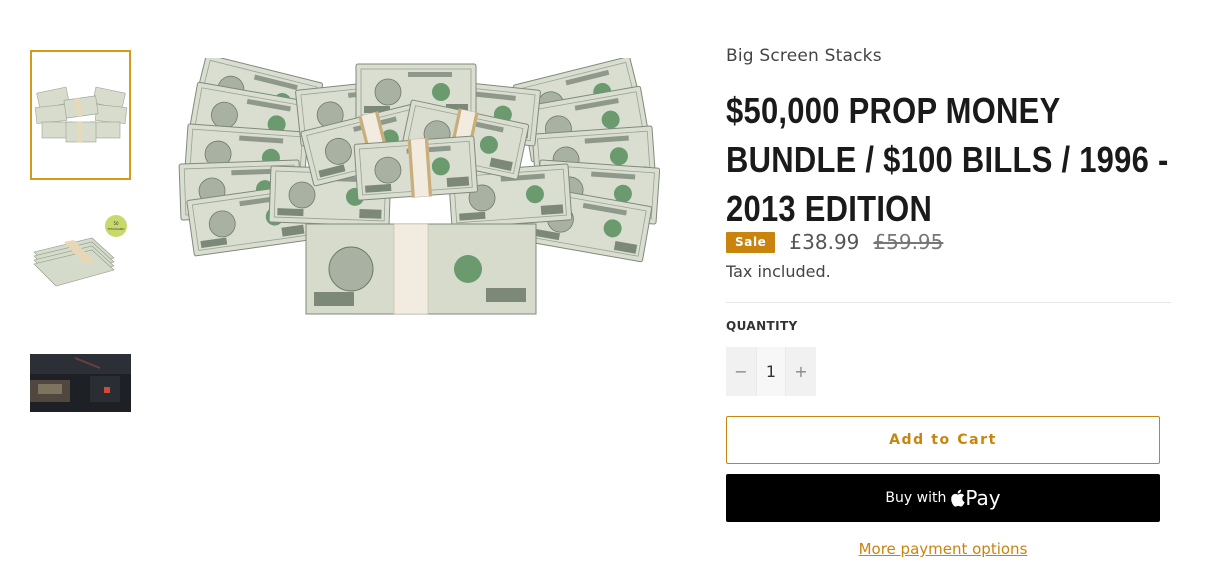 This screenshot has height=578, width=1225. What do you see at coordinates (948, 56) in the screenshot?
I see `vendor-name: Big Screen Stacks` at bounding box center [948, 56].